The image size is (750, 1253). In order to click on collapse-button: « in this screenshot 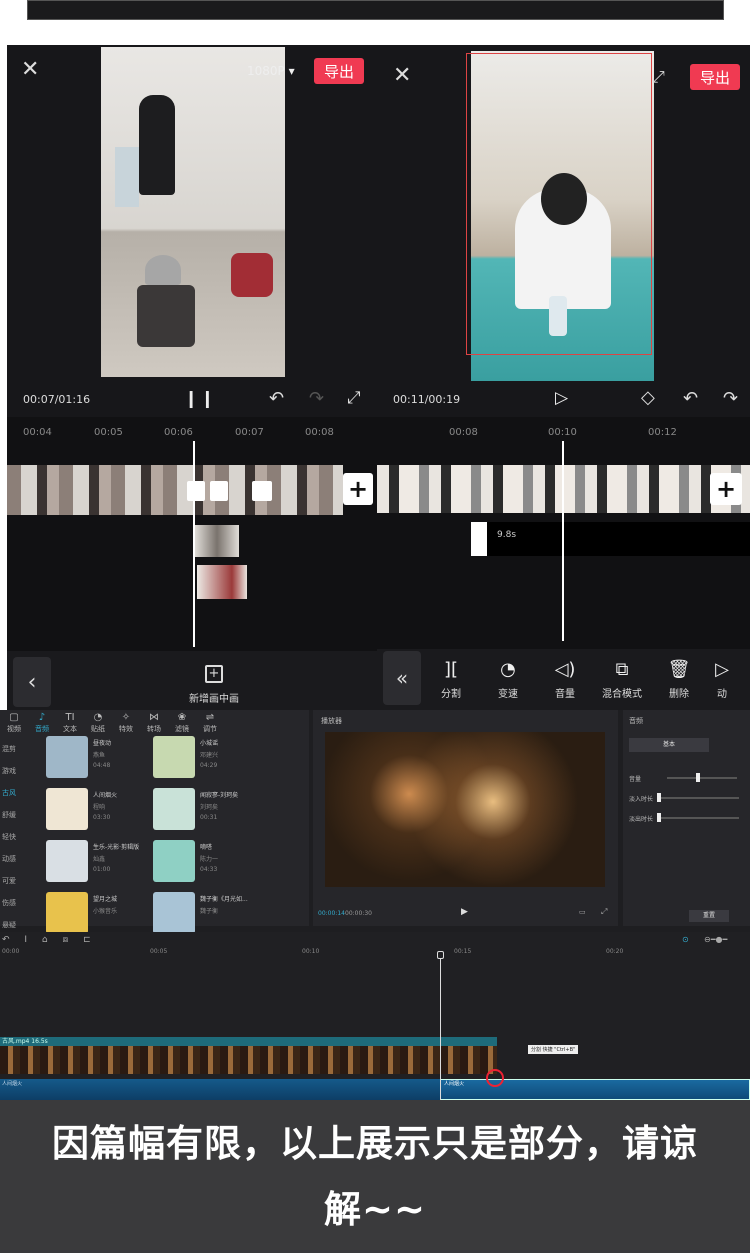, I will do `click(402, 678)`.